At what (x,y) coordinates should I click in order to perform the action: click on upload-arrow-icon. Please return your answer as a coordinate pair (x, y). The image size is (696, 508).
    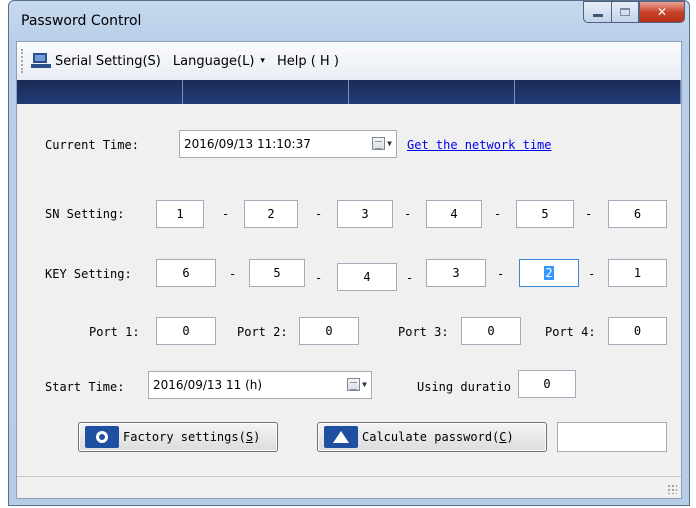
    Looking at the image, I should click on (341, 437).